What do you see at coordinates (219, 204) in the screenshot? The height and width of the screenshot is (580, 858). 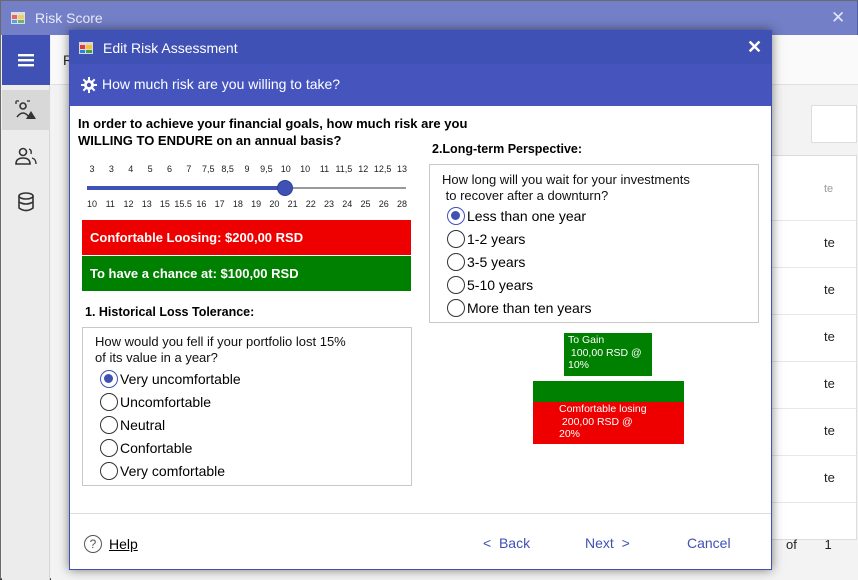 I see `slider-tick-label: 17` at bounding box center [219, 204].